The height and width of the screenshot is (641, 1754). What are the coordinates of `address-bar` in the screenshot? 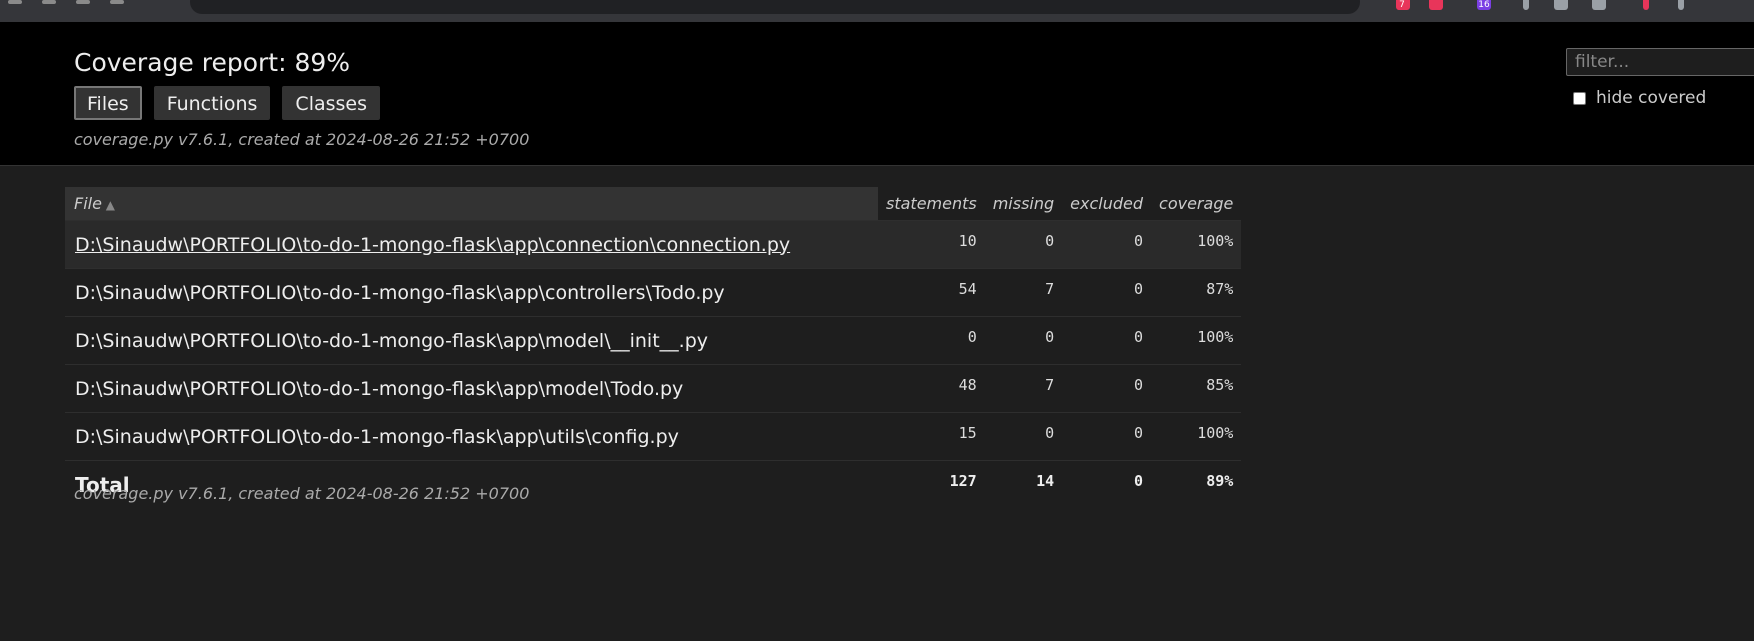 It's located at (775, 7).